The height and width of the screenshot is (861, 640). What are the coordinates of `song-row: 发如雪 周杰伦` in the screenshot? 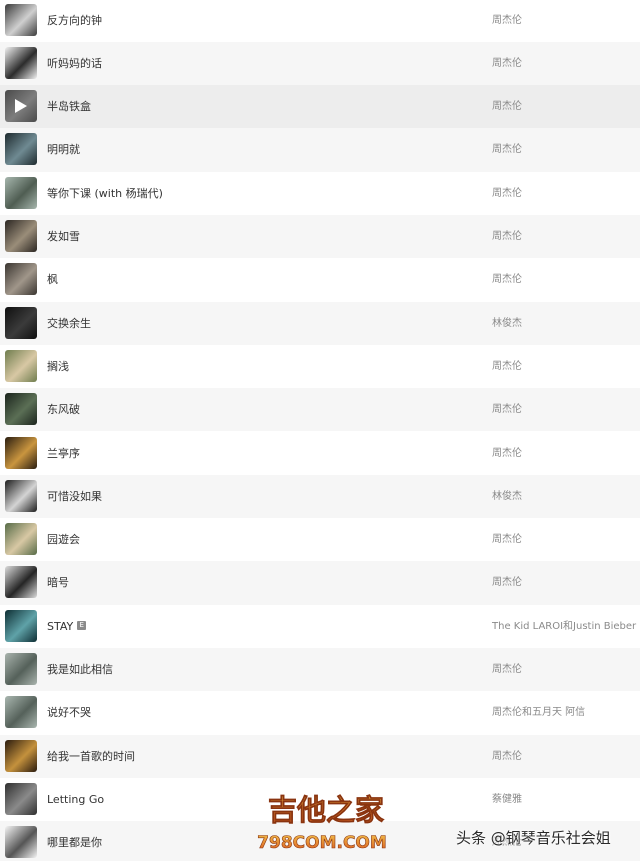 It's located at (320, 237).